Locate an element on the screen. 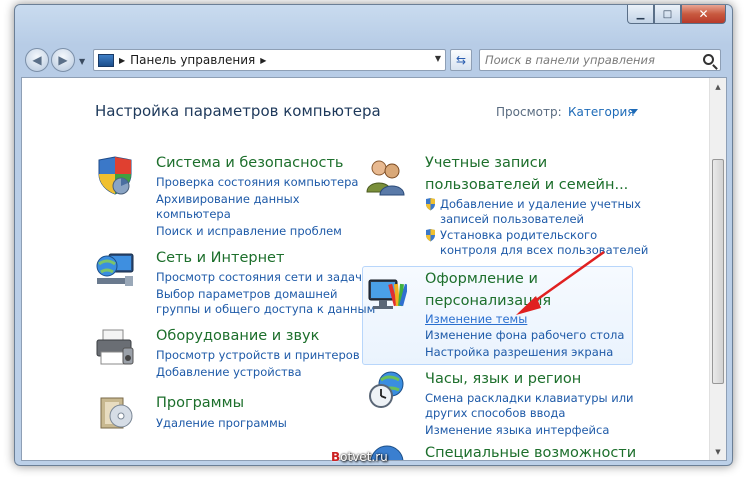 This screenshot has width=747, height=478. link-check-computer-status: Проверка состояния компьютера is located at coordinates (257, 182).